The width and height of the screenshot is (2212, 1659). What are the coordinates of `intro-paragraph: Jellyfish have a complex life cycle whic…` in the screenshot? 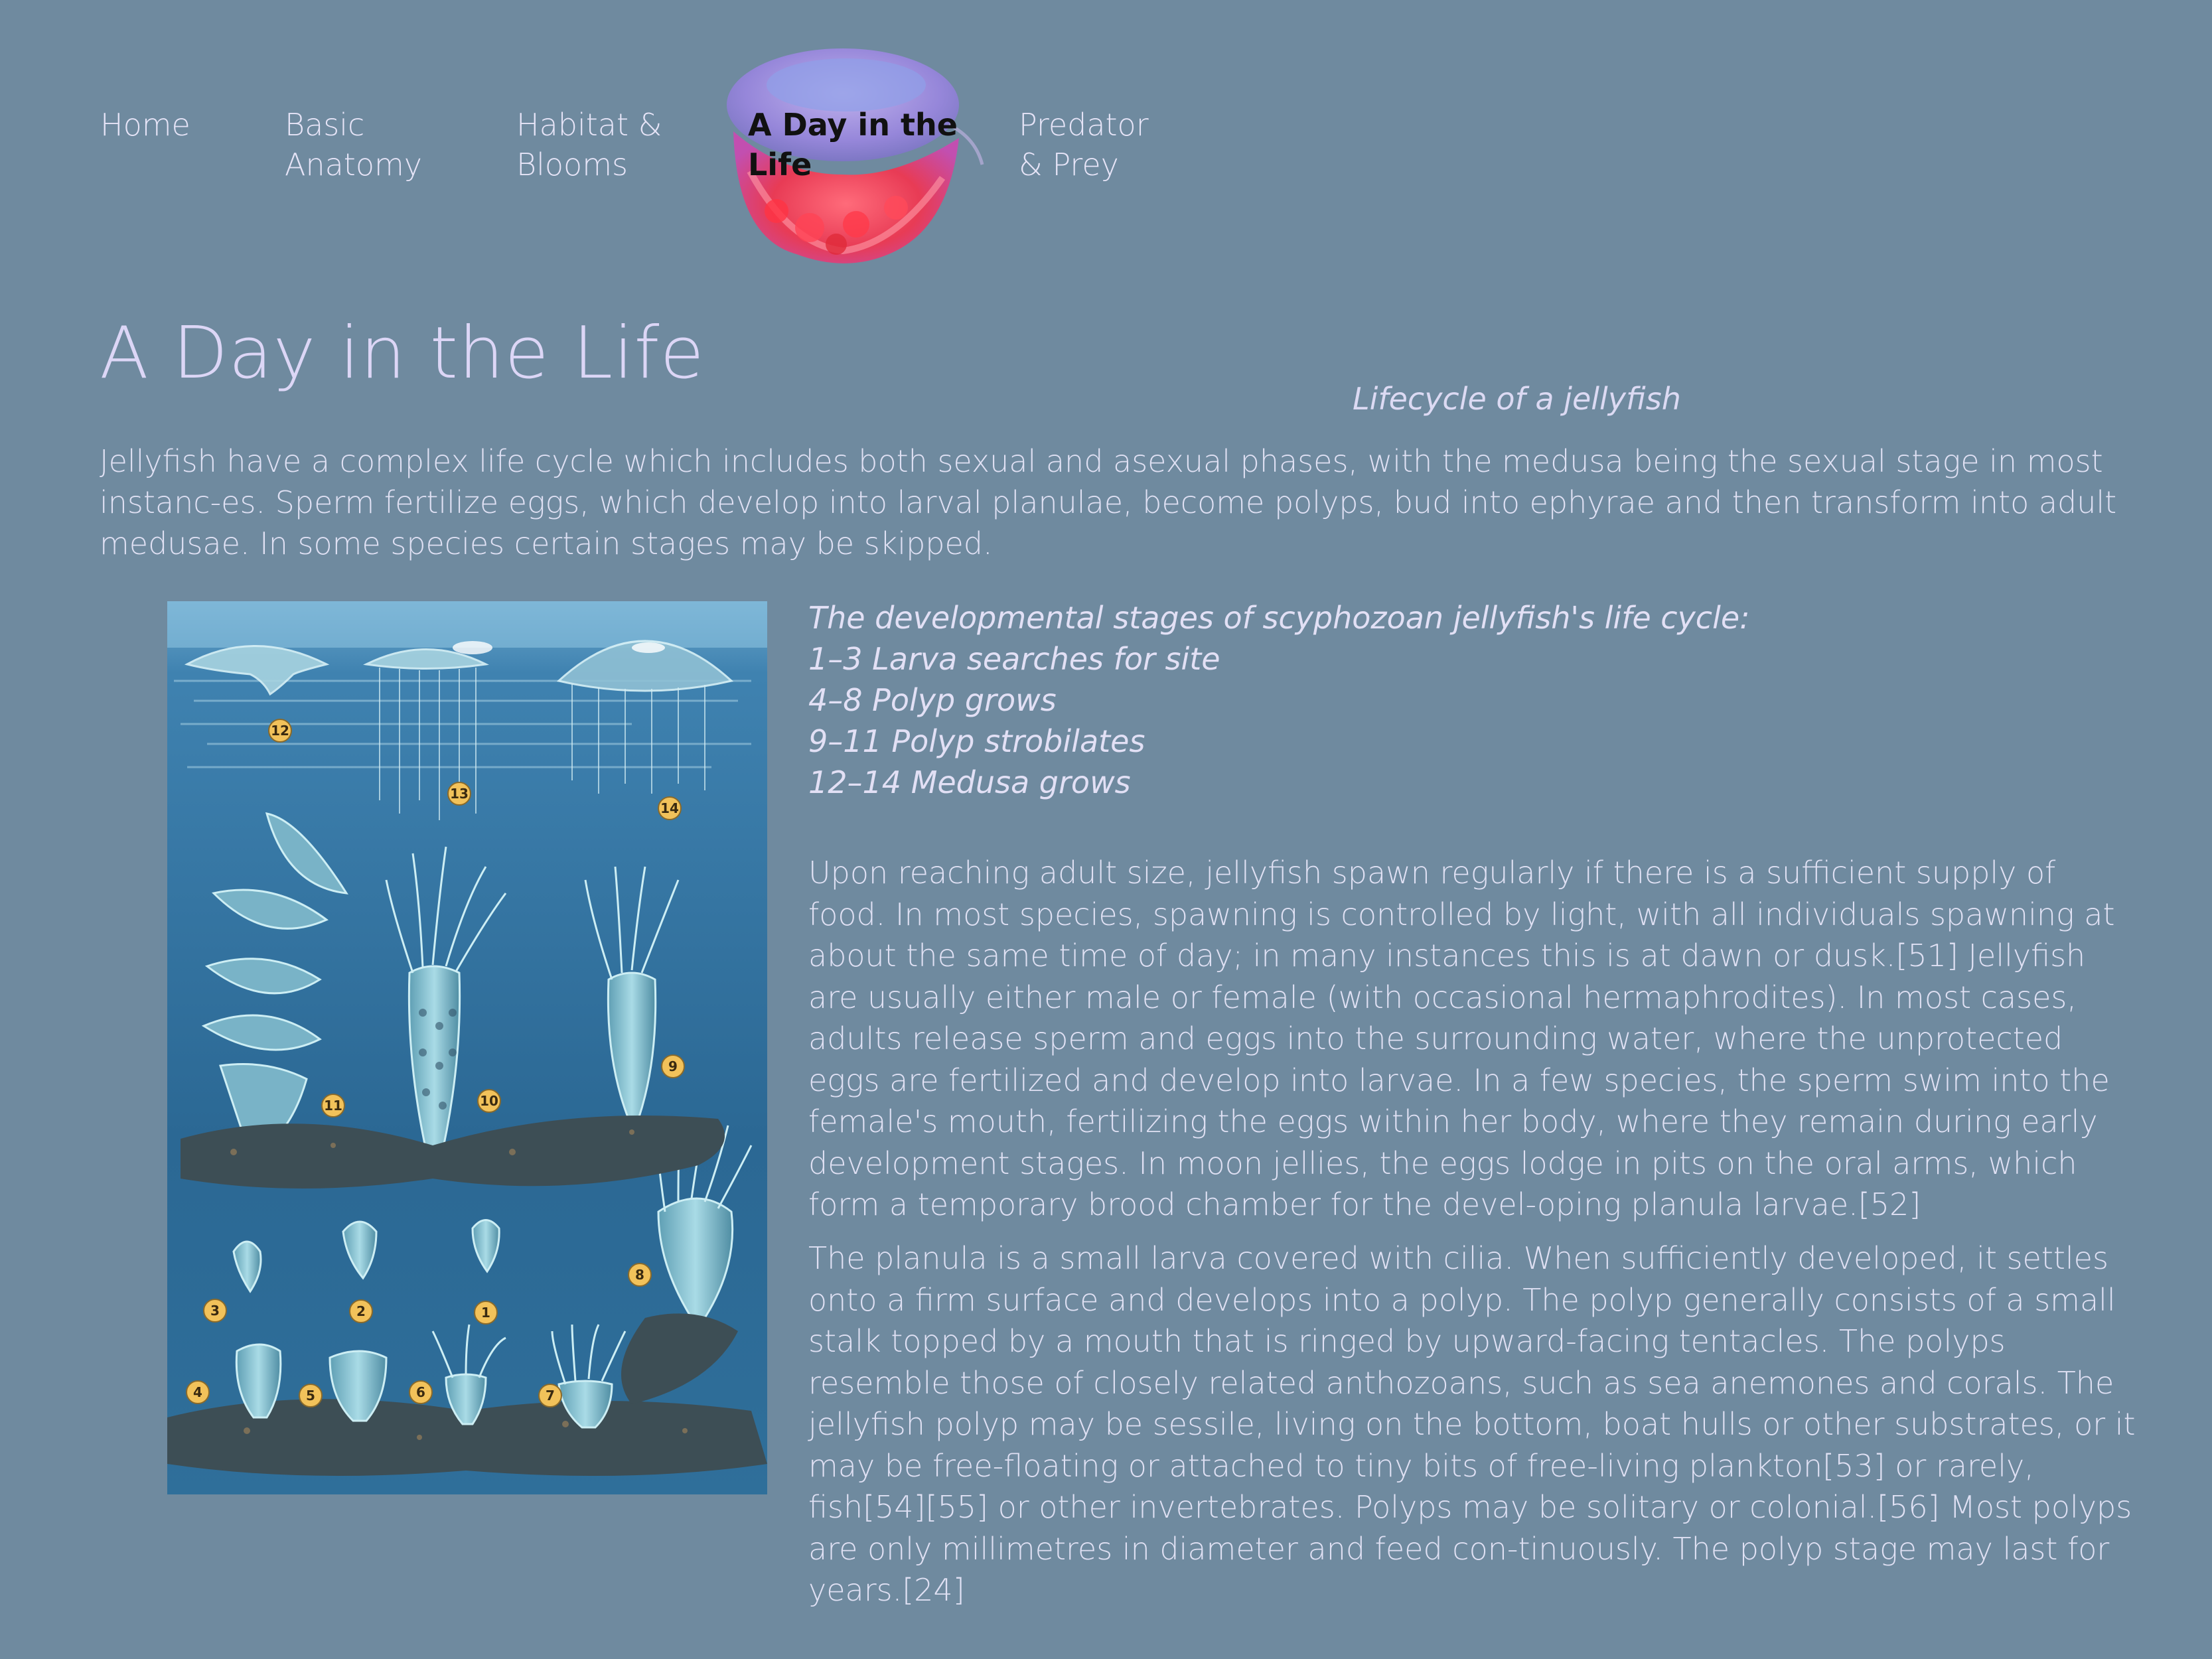 It's located at (1109, 502).